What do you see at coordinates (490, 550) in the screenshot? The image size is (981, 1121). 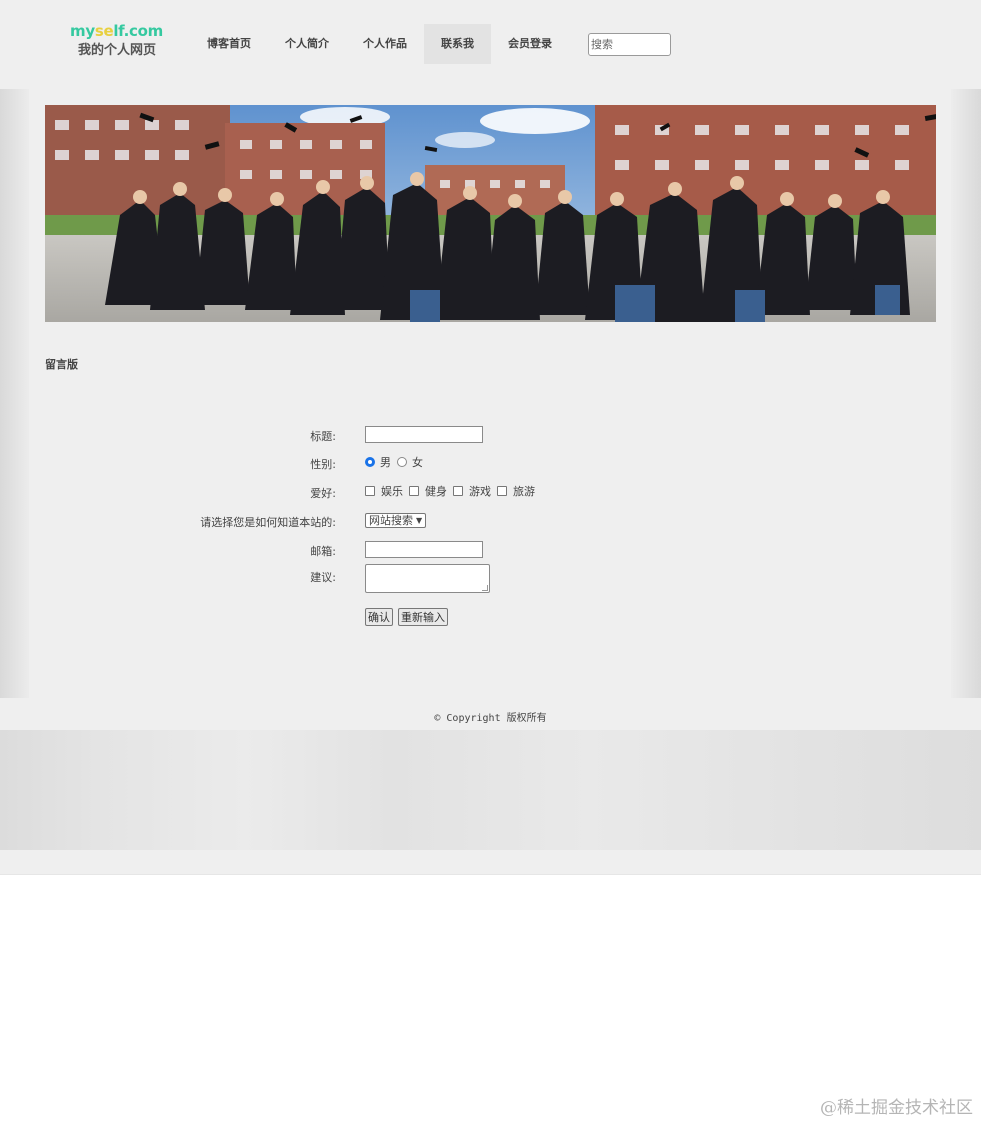 I see `form-row-email: 邮箱:` at bounding box center [490, 550].